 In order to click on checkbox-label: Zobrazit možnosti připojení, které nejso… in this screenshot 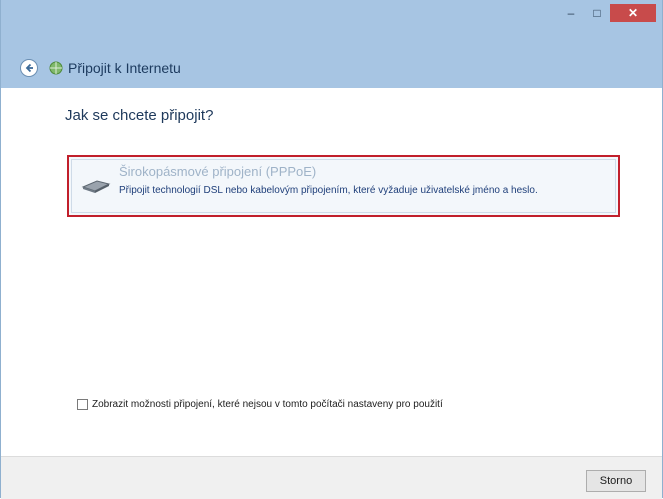, I will do `click(267, 404)`.